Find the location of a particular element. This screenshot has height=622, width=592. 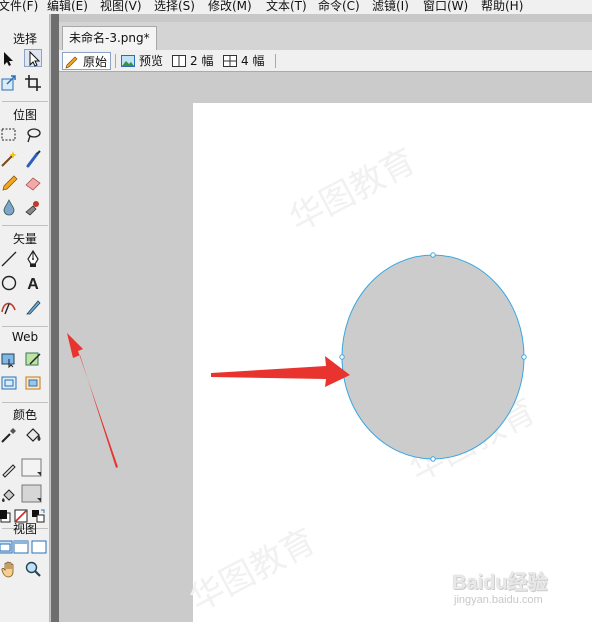

ellipse-tool-icon is located at coordinates (9, 283).